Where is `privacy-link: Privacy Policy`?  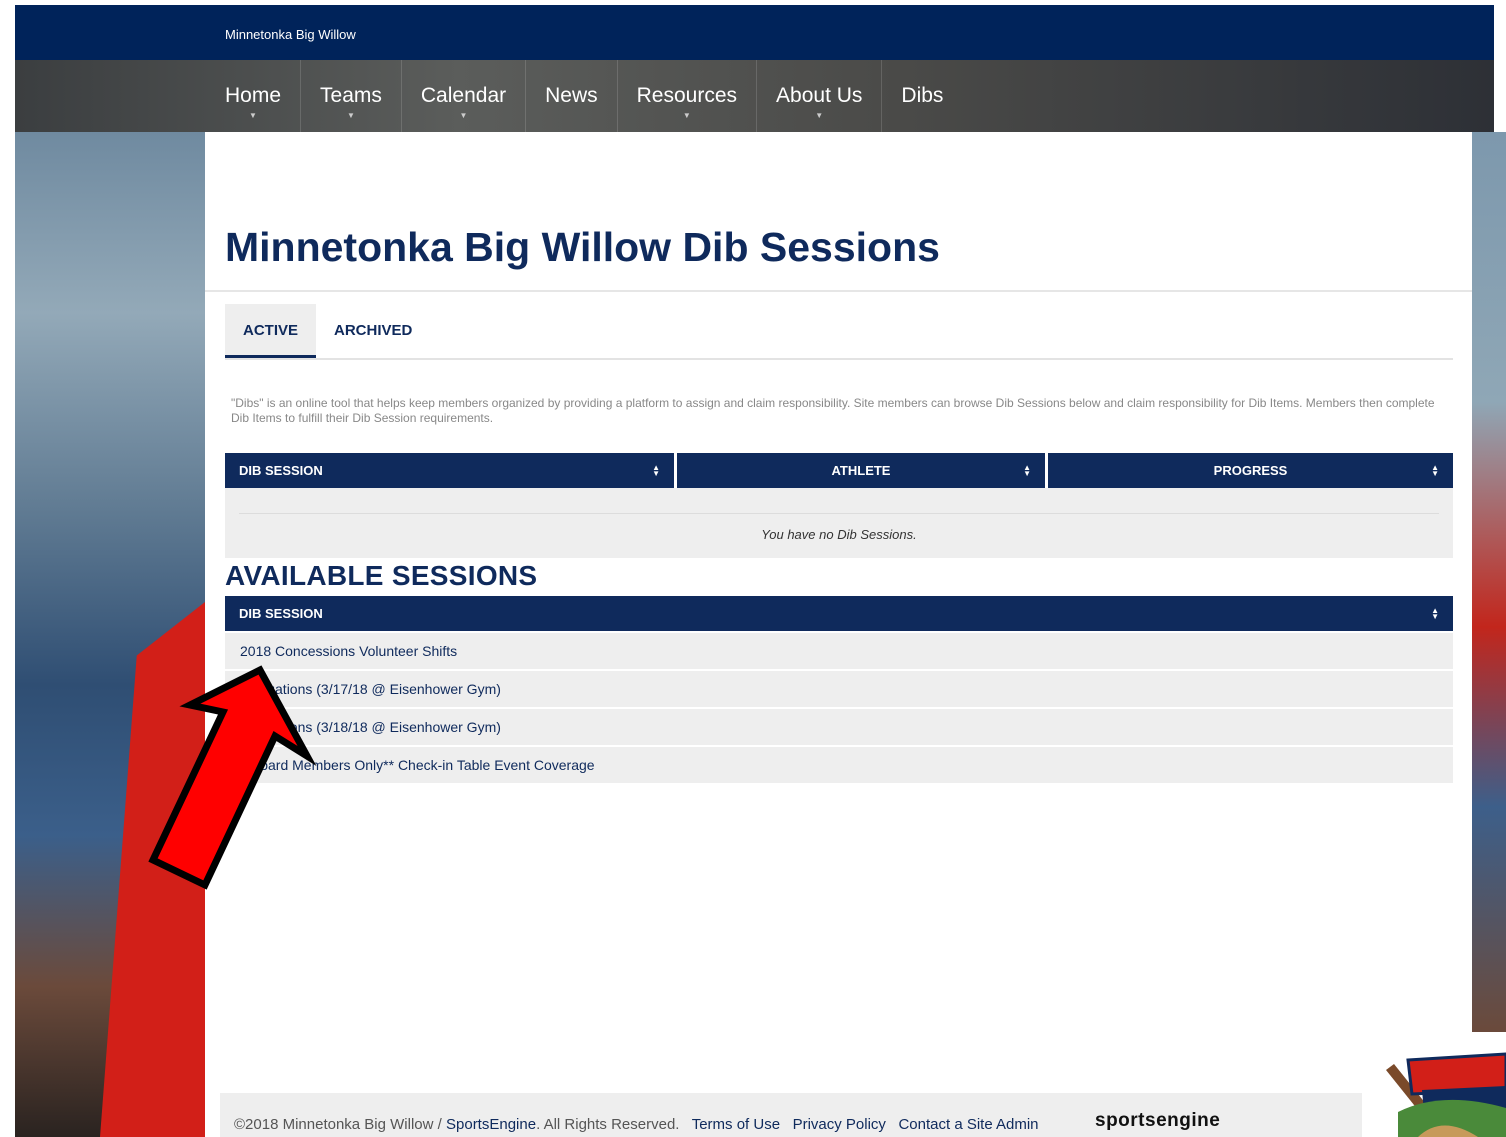 privacy-link: Privacy Policy is located at coordinates (839, 1124).